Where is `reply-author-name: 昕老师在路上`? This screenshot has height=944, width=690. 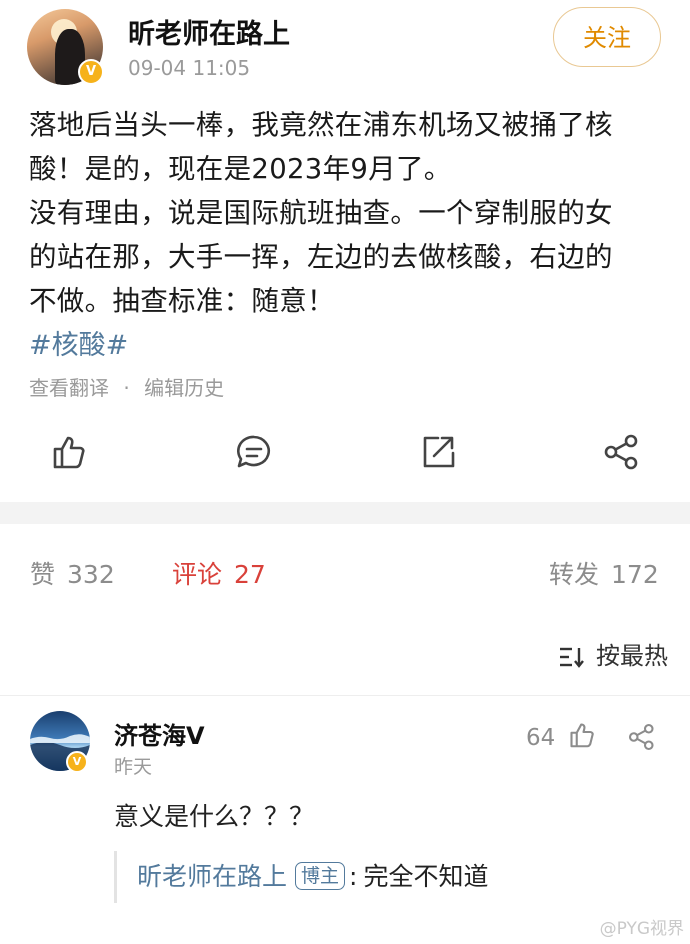 reply-author-name: 昕老师在路上 is located at coordinates (212, 876).